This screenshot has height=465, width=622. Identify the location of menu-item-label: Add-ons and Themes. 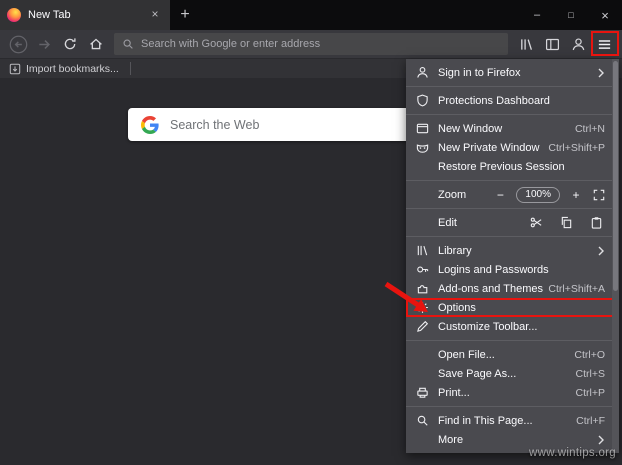
(490, 288).